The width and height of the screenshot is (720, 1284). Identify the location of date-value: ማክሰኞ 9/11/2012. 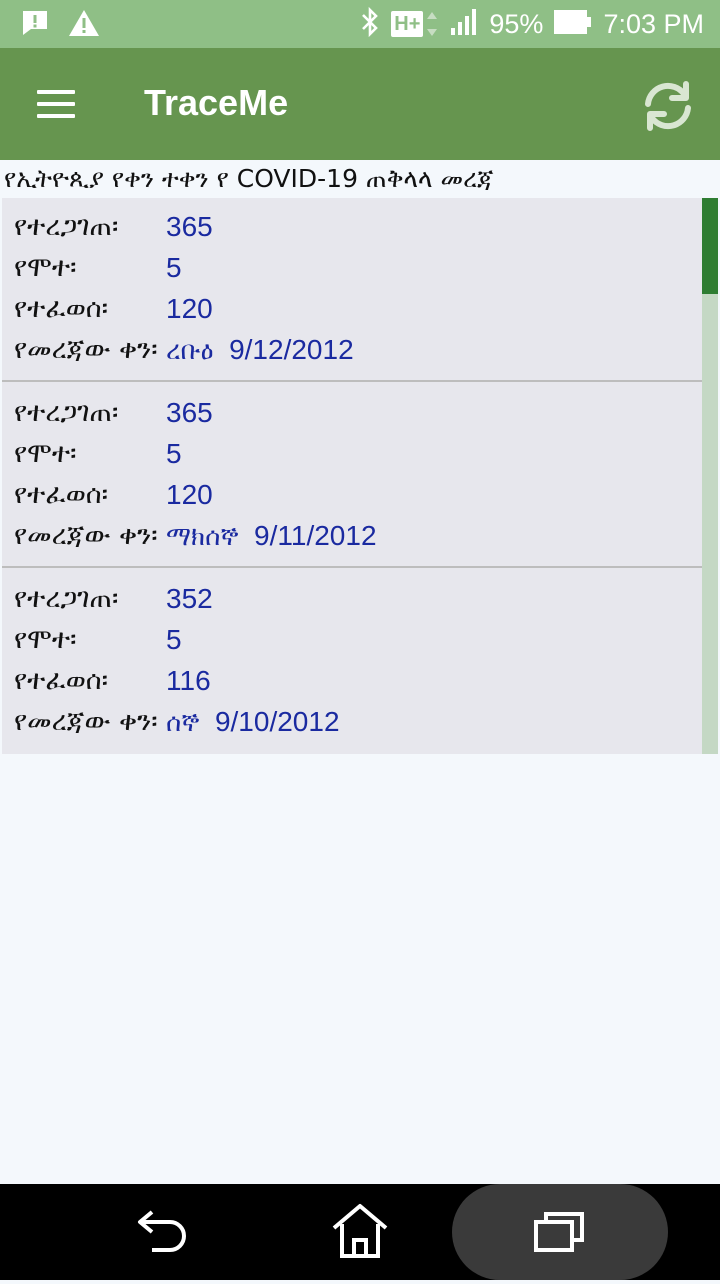
(271, 536).